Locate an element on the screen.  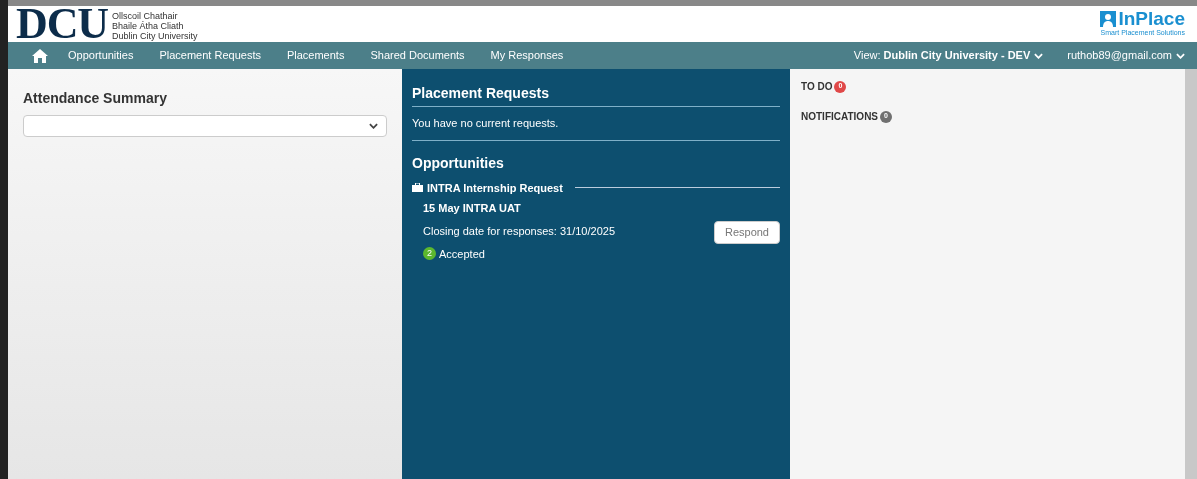
university-name-line: Bhaile Átha Cliath is located at coordinates (148, 26).